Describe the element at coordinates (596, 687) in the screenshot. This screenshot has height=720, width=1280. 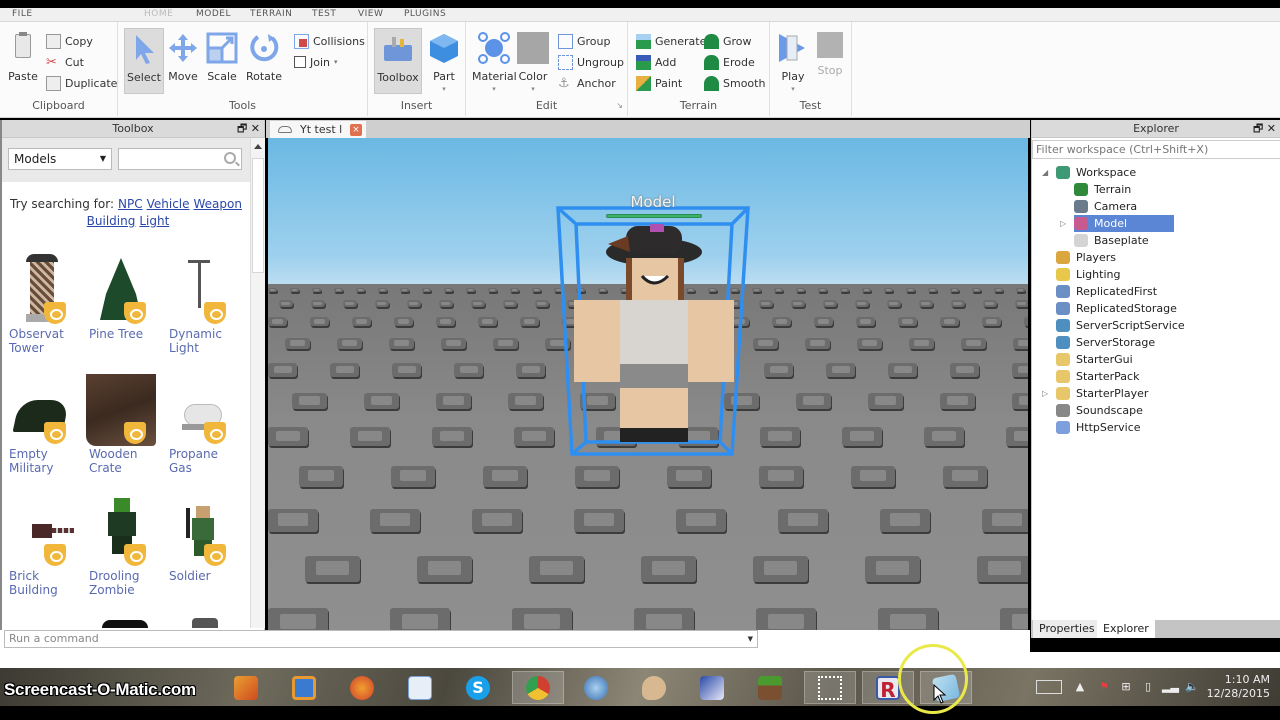
I see `taskbar-safari` at that location.